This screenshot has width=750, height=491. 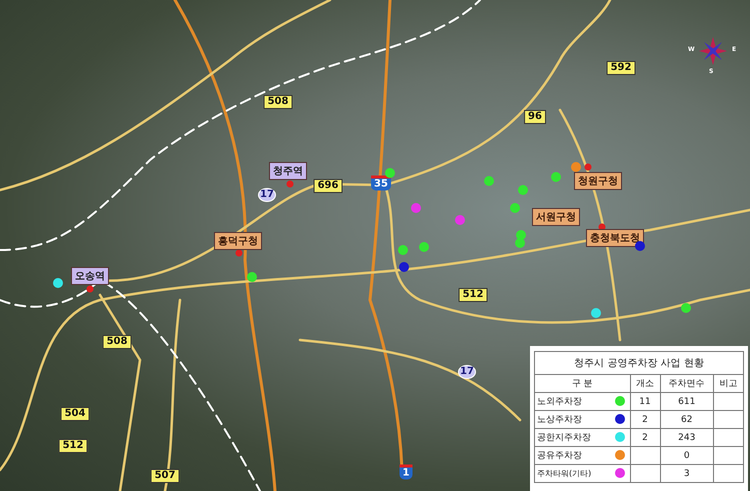 What do you see at coordinates (728, 383) in the screenshot?
I see `column-header: 비고` at bounding box center [728, 383].